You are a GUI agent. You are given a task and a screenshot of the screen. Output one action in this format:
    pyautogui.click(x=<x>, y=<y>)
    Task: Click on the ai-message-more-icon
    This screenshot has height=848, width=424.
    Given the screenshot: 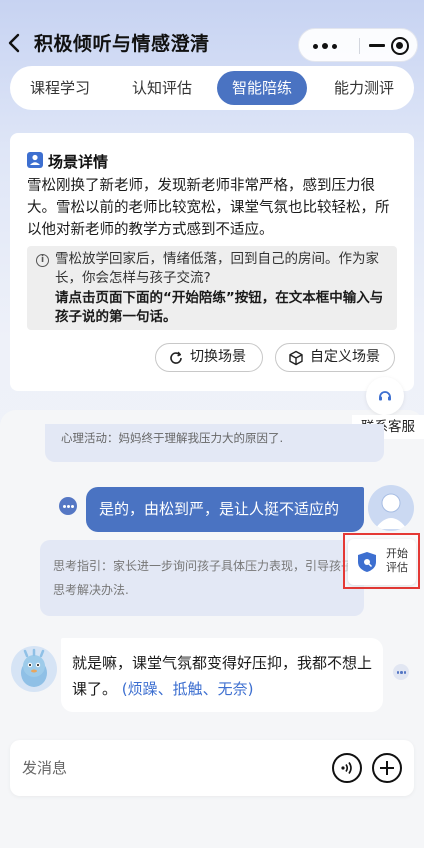 What is the action you would take?
    pyautogui.click(x=401, y=672)
    